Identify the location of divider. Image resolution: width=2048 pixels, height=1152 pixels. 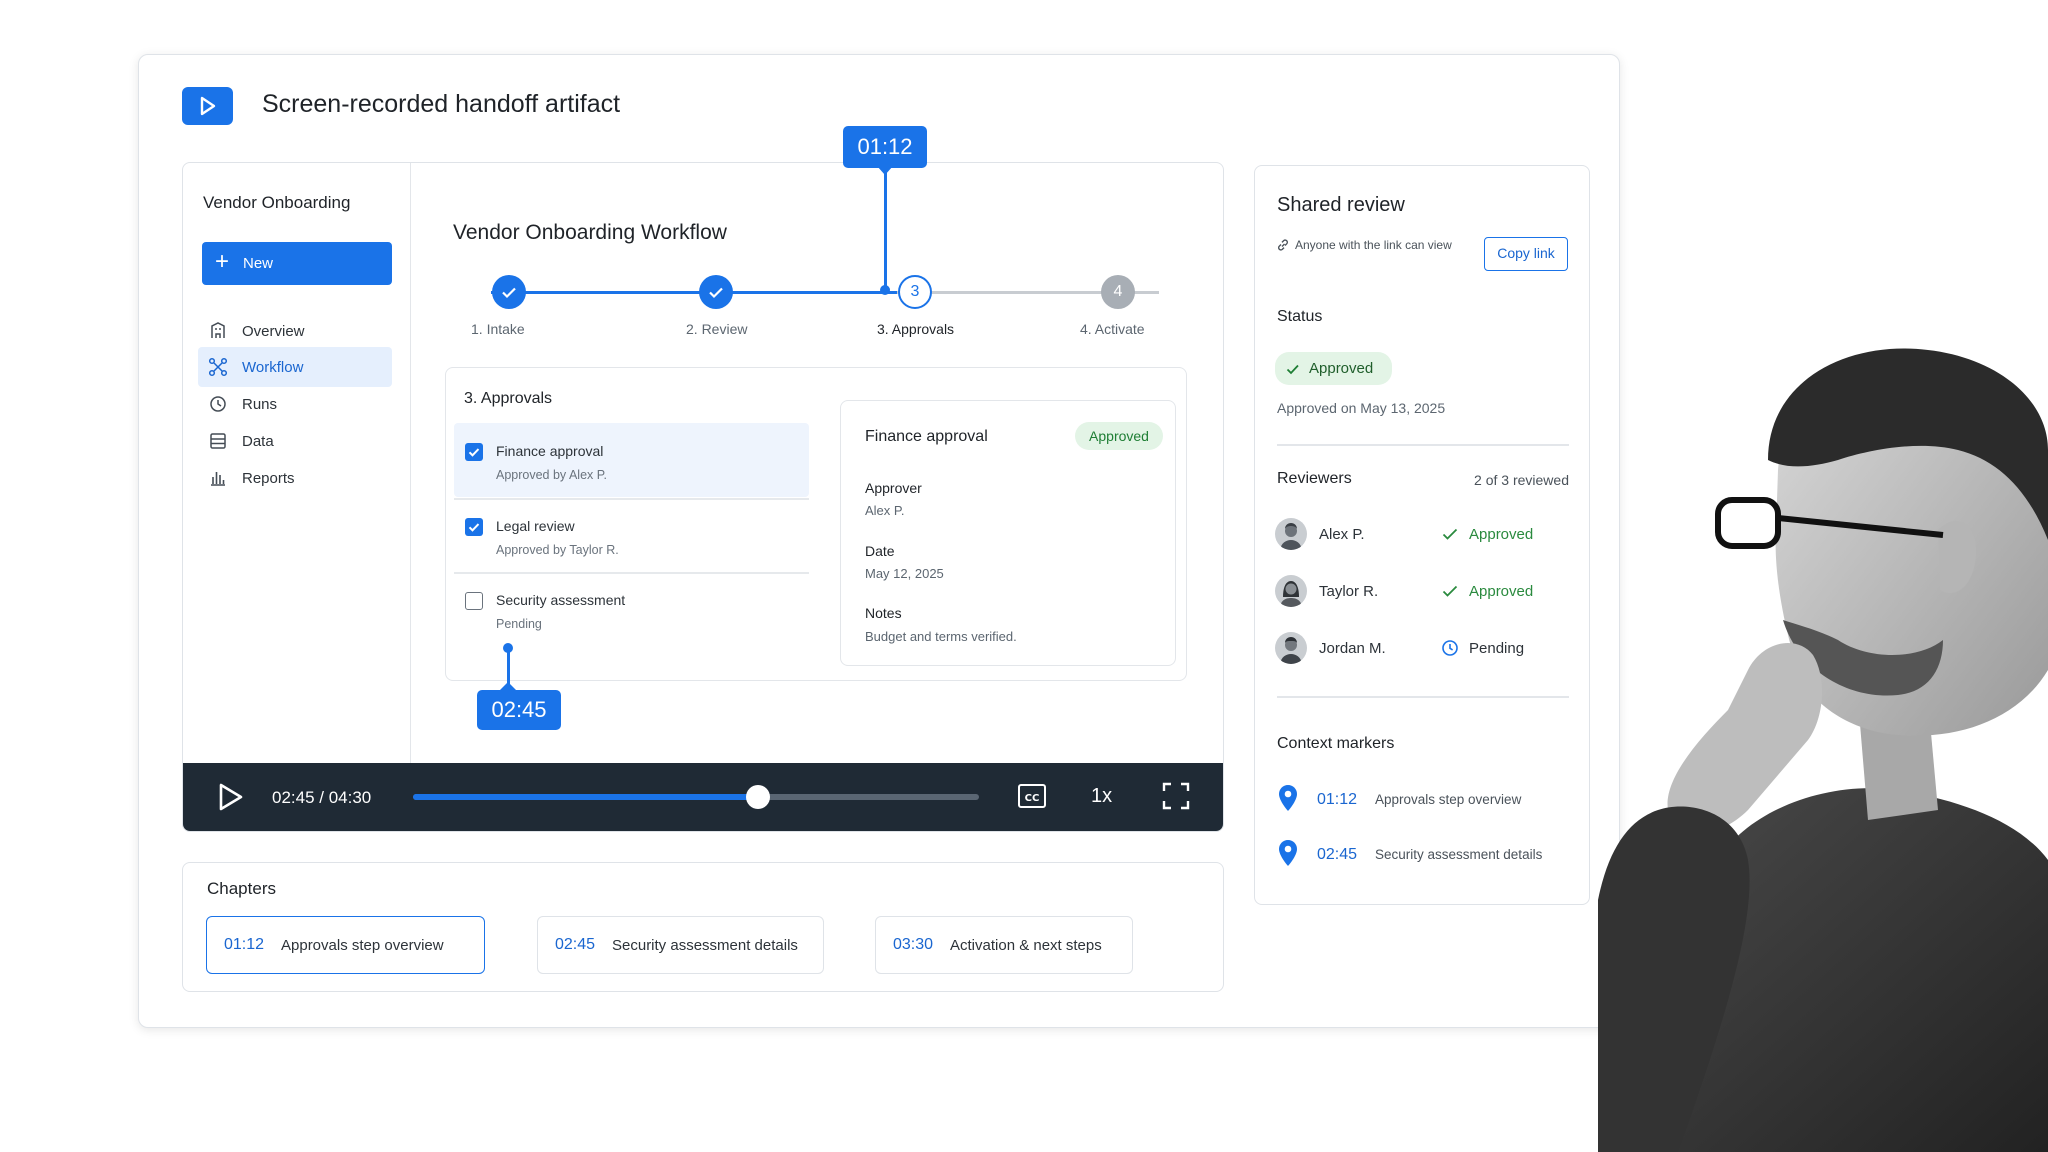
(1423, 445).